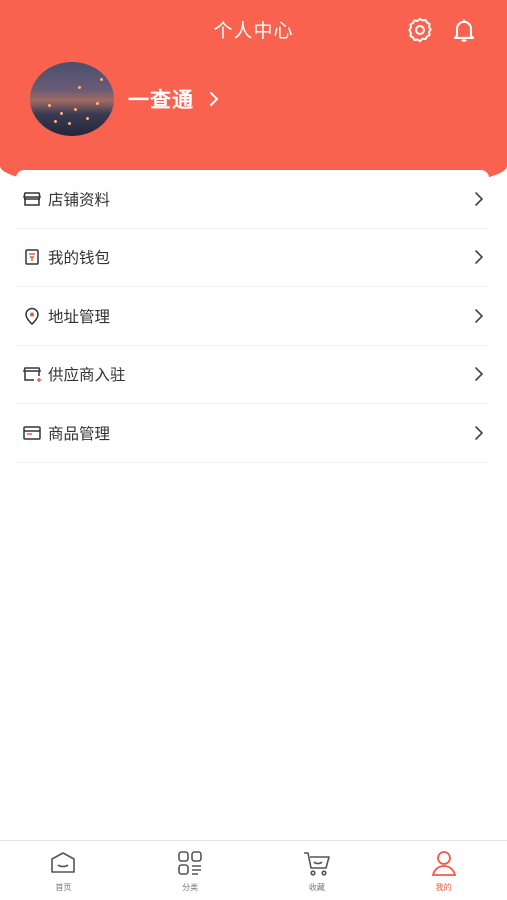 The width and height of the screenshot is (507, 900). Describe the element at coordinates (32, 375) in the screenshot. I see `supplier-icon` at that location.